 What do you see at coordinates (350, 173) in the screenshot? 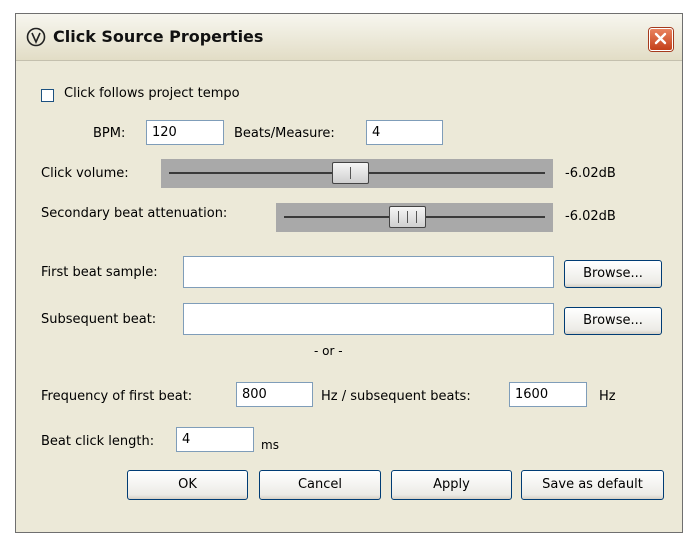
I see `click-volume-slider-thumb` at bounding box center [350, 173].